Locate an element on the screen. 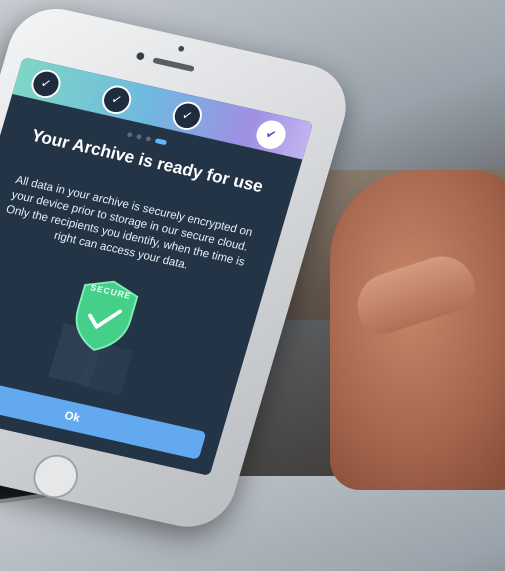  page-dot-active is located at coordinates (161, 142).